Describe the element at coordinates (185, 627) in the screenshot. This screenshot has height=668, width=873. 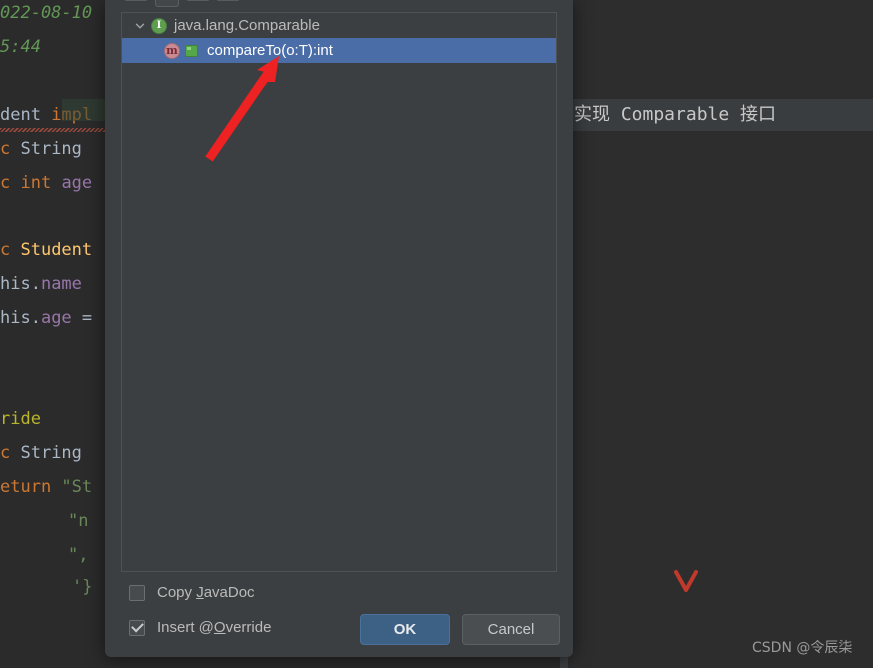
I see `label-part-before: Insert @` at that location.